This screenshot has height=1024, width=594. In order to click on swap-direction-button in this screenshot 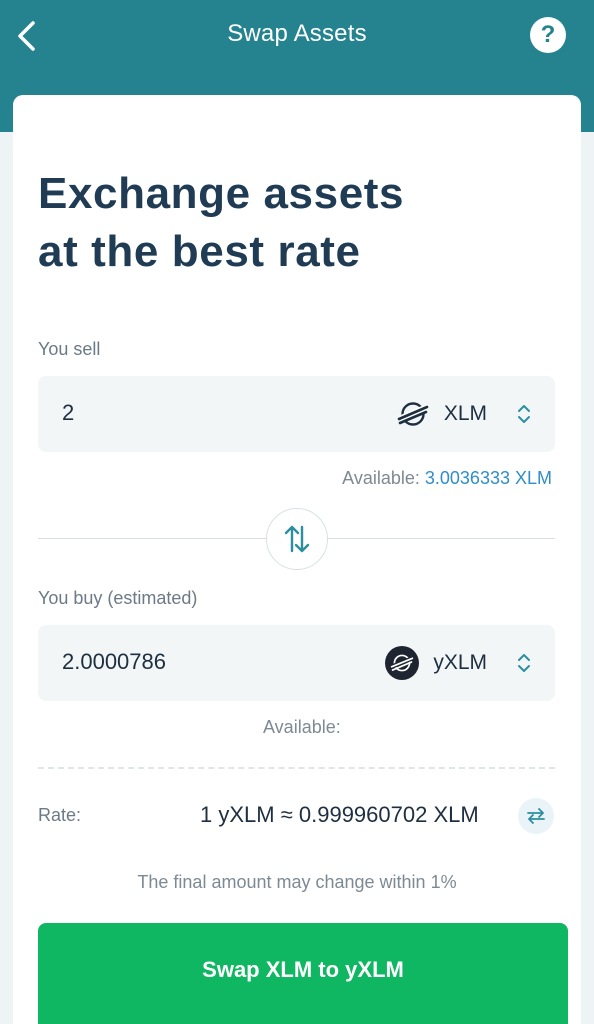, I will do `click(297, 539)`.